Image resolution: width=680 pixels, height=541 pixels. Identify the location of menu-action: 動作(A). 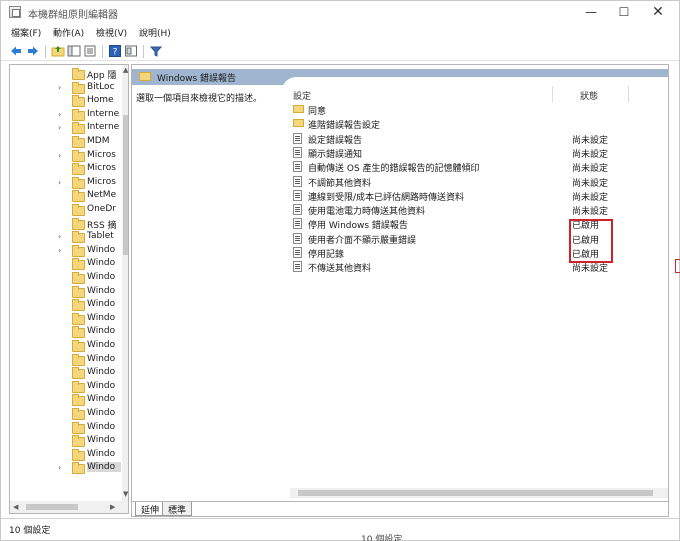
(68, 32).